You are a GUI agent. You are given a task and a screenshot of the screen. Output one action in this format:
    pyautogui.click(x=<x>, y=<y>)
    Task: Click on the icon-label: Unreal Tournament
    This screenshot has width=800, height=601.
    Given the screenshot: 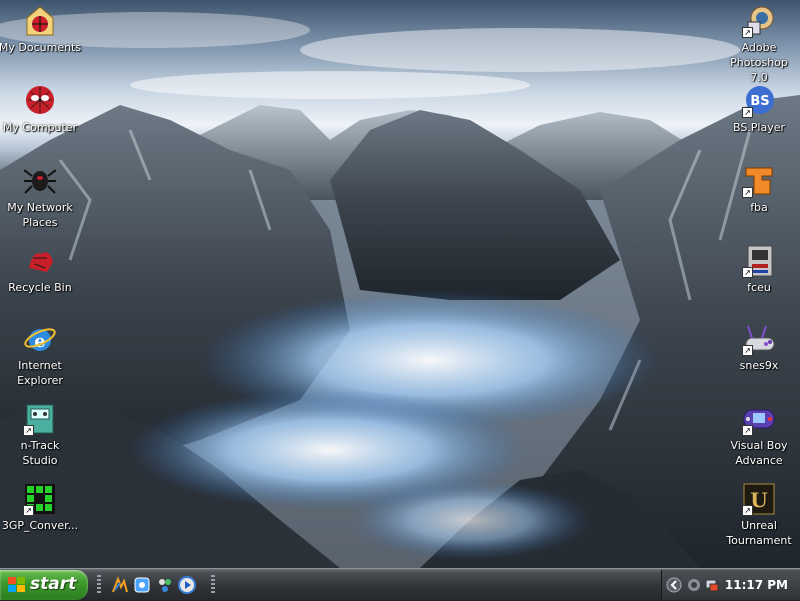 What is the action you would take?
    pyautogui.click(x=759, y=533)
    